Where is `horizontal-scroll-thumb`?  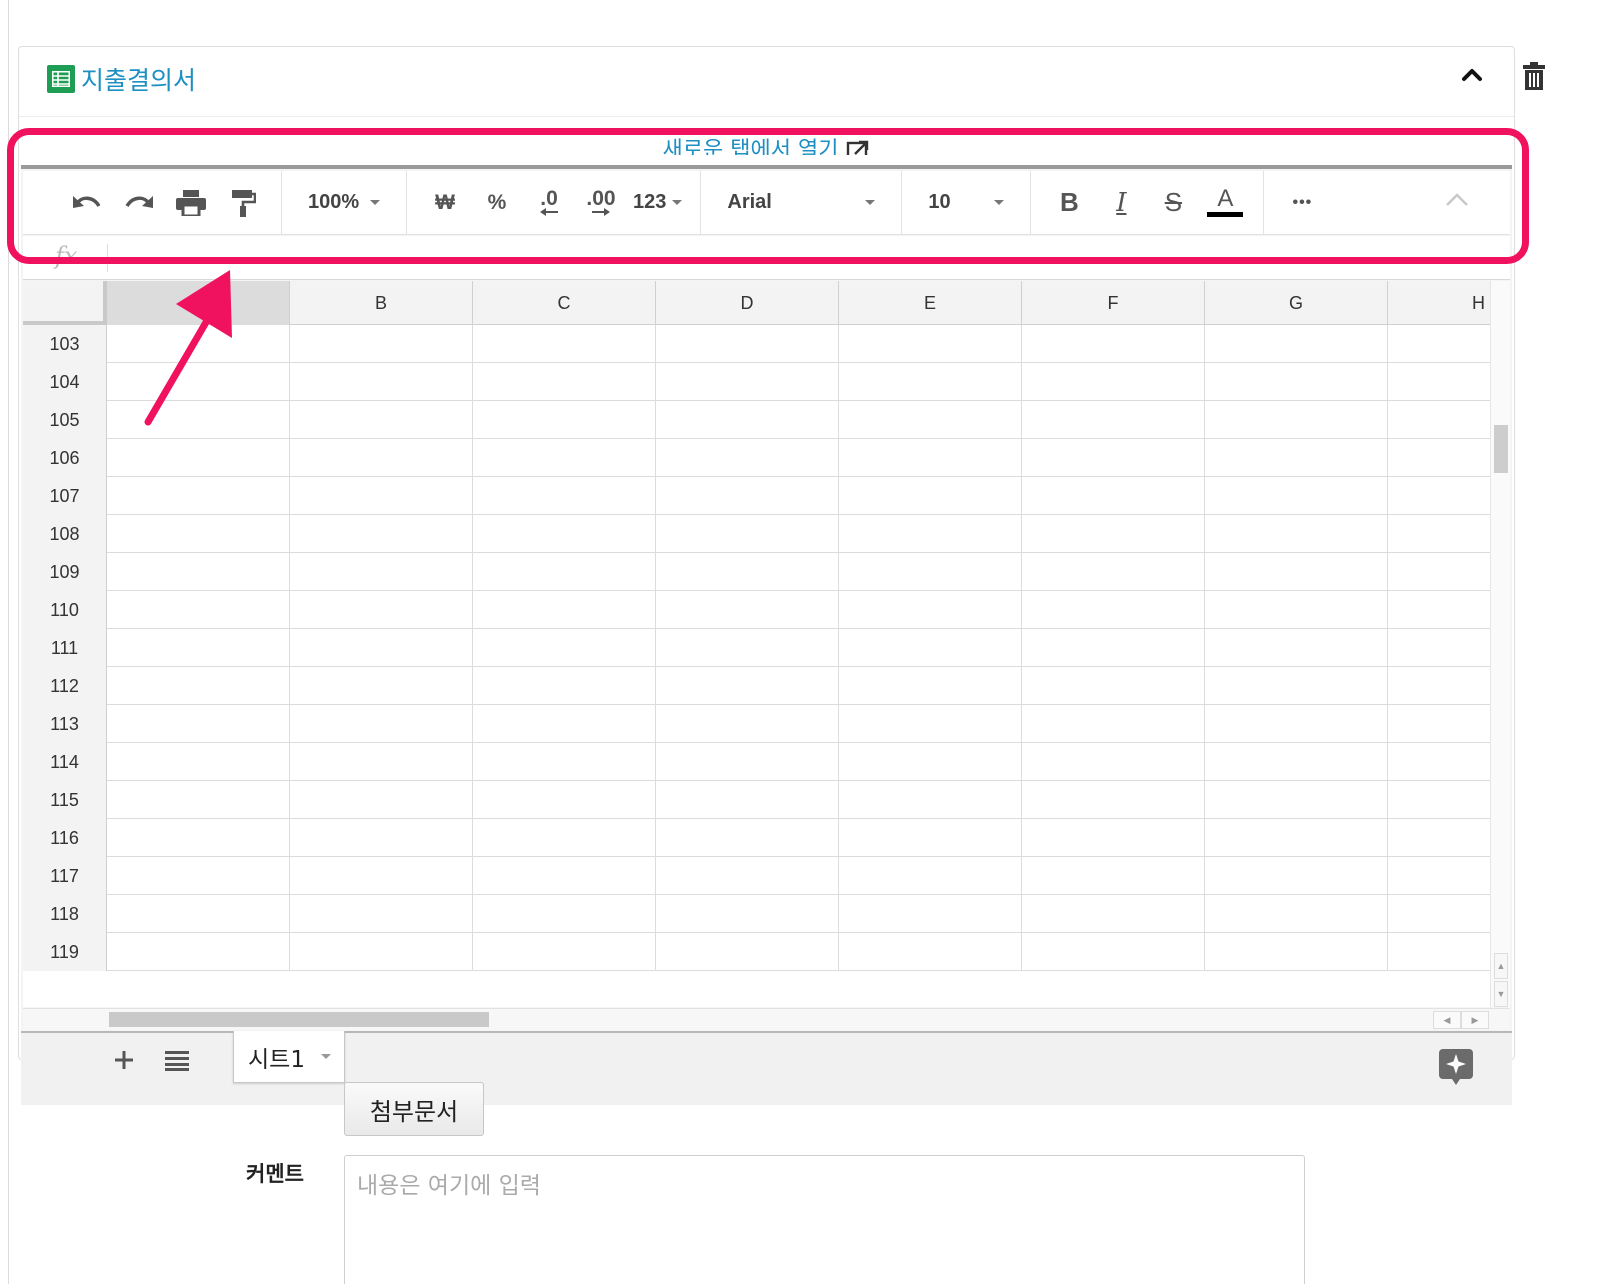
horizontal-scroll-thumb is located at coordinates (299, 1019).